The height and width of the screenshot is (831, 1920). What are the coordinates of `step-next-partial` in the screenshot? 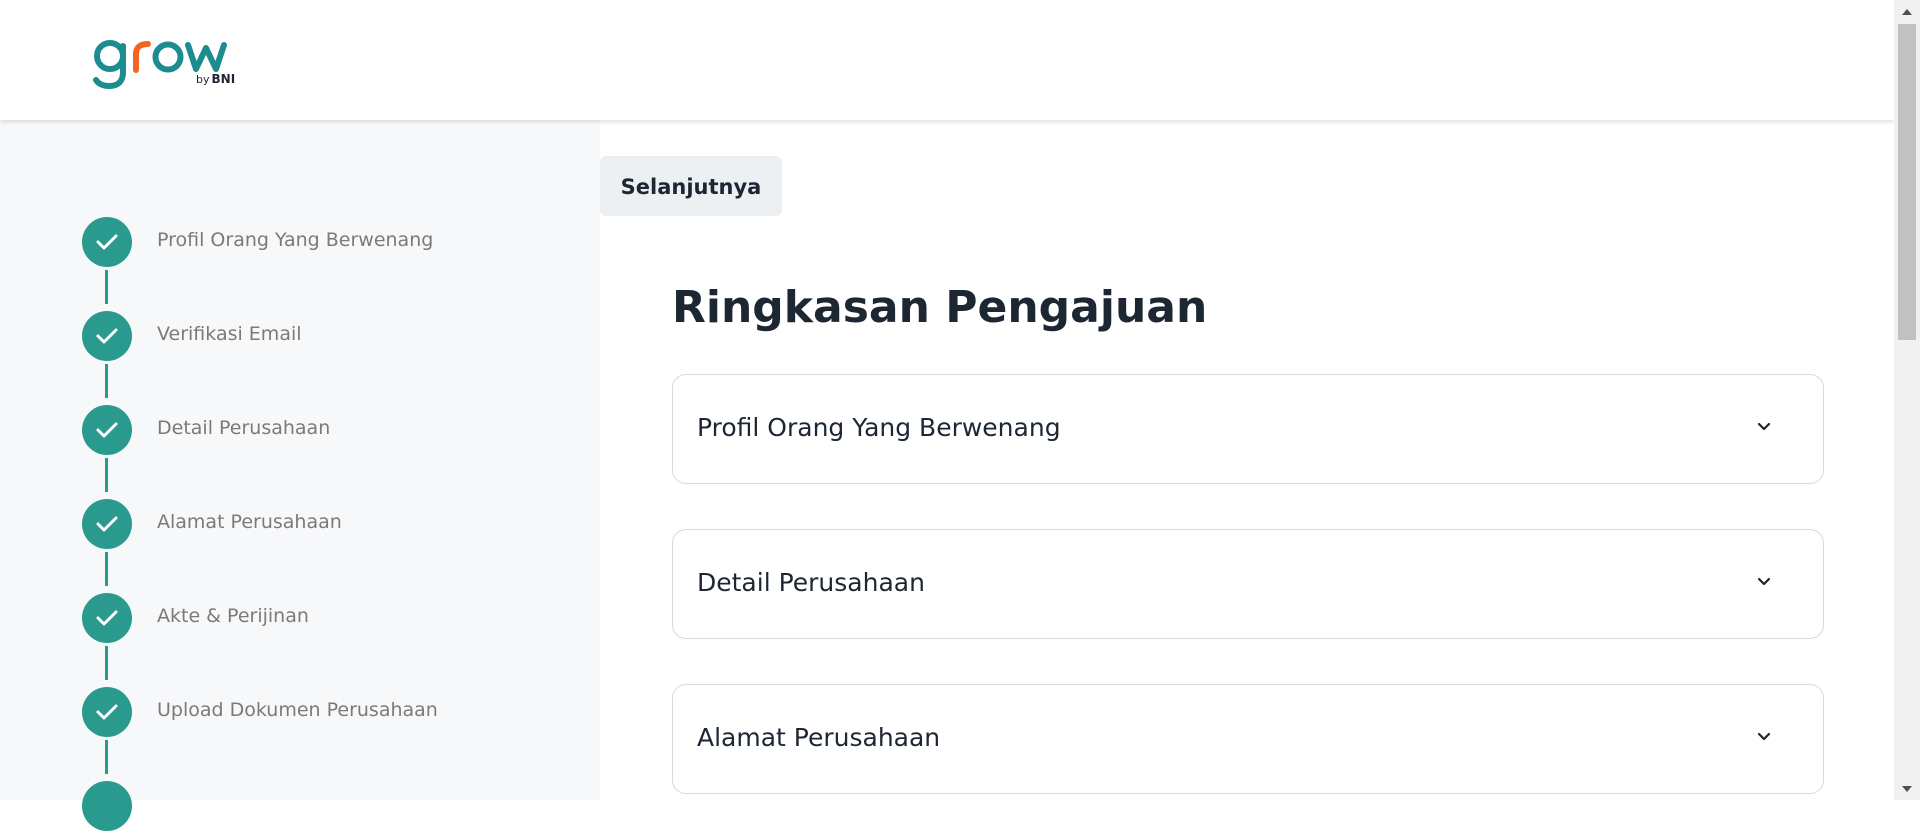 It's located at (332, 806).